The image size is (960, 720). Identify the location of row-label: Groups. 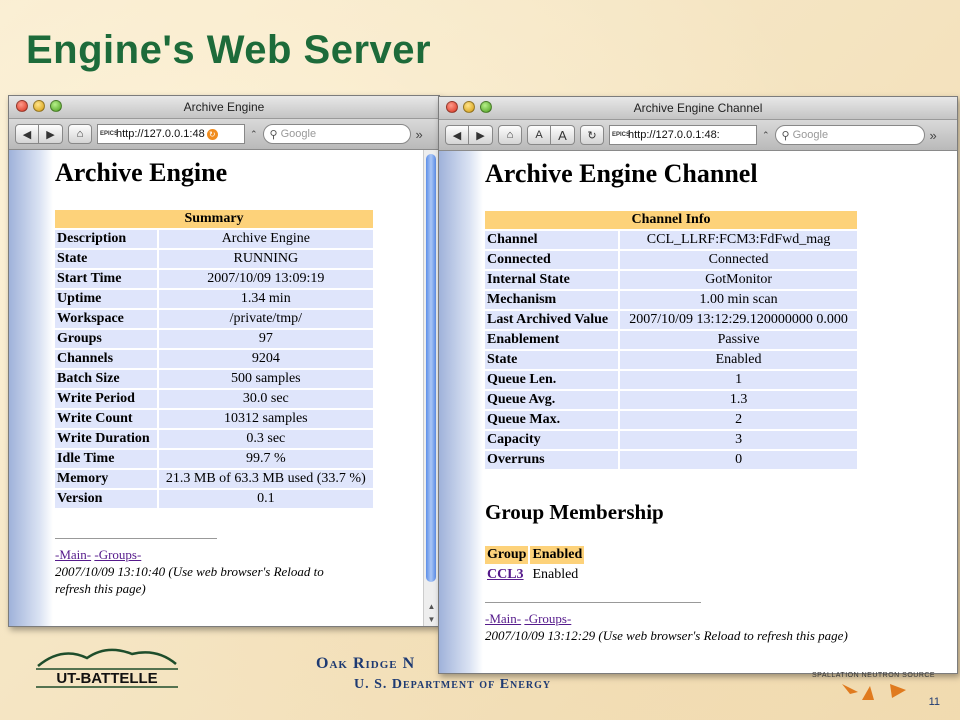
(106, 339).